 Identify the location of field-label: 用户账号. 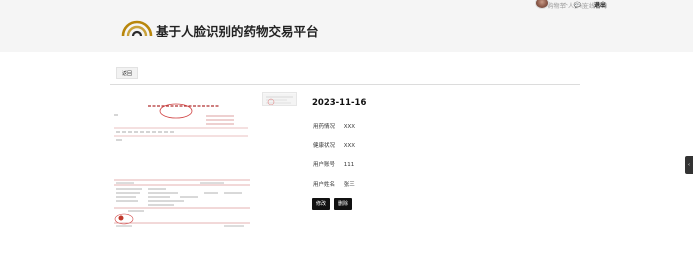
(324, 165).